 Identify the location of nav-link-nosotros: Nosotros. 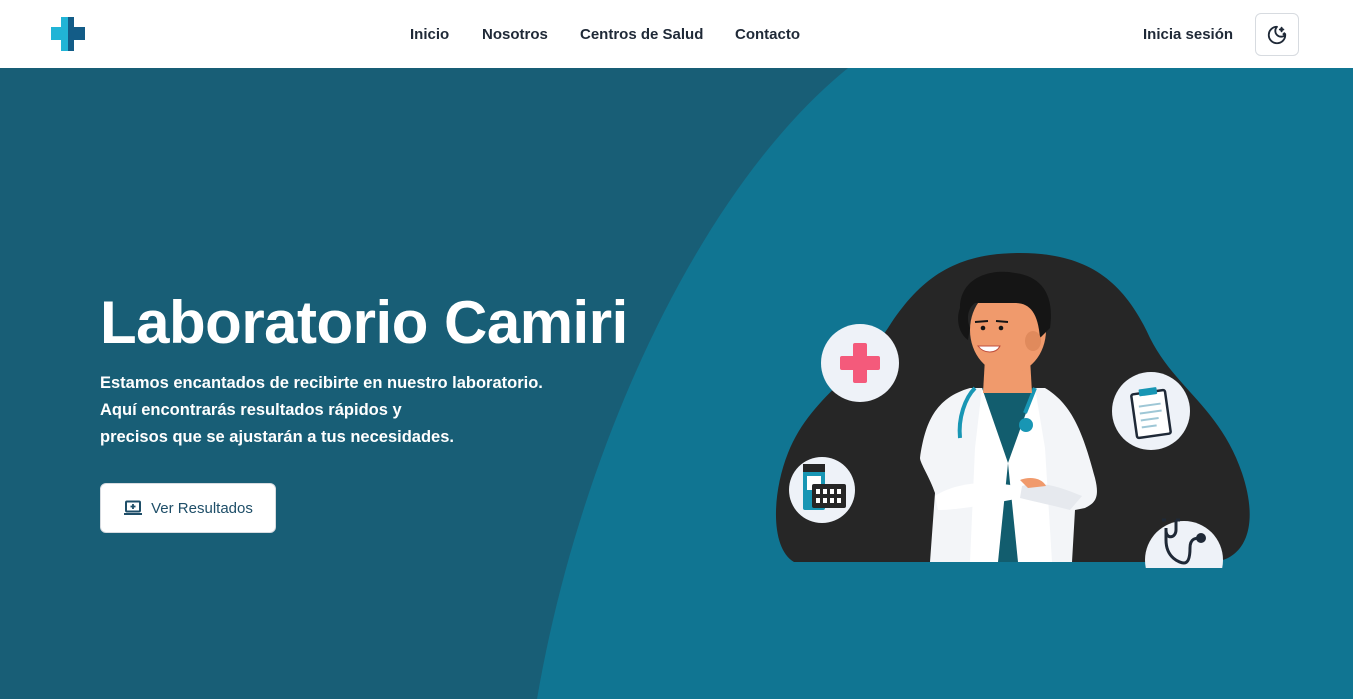
(515, 35).